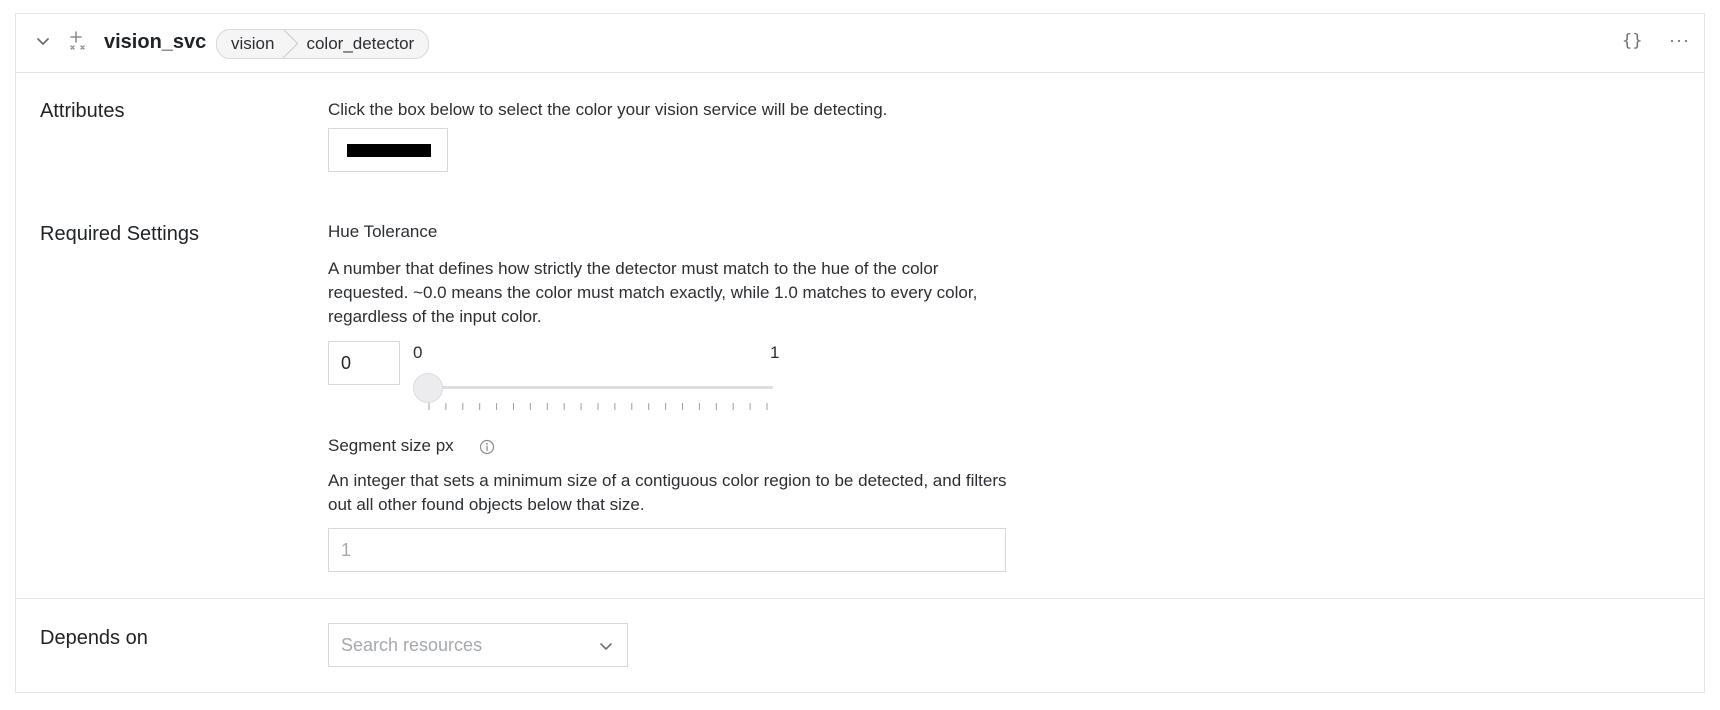  What do you see at coordinates (600, 387) in the screenshot?
I see `hue-tolerance-slider-track` at bounding box center [600, 387].